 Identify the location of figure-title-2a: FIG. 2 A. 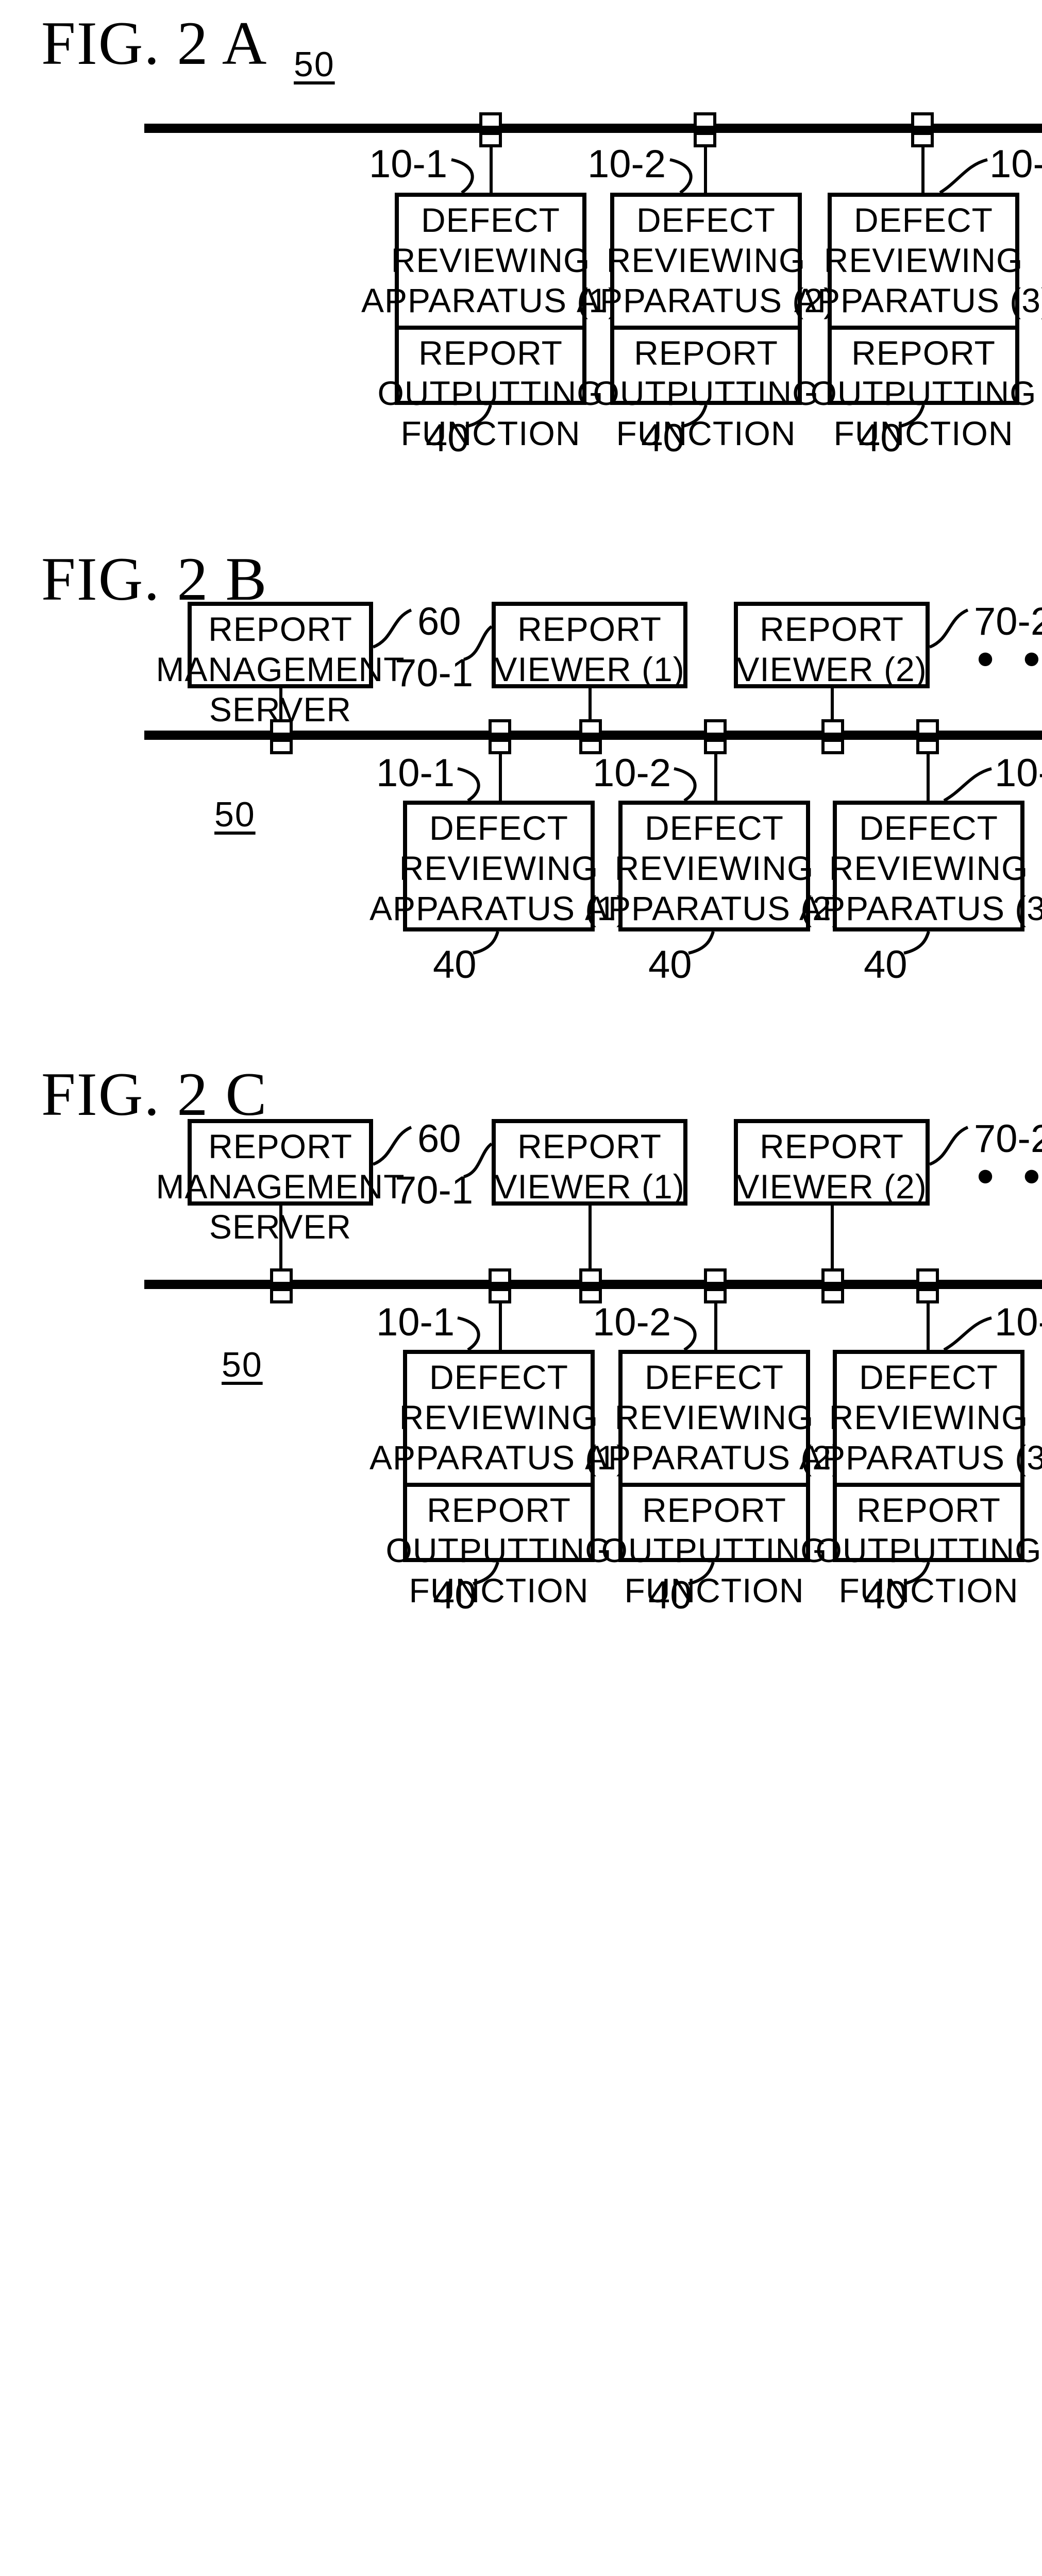
(154, 43).